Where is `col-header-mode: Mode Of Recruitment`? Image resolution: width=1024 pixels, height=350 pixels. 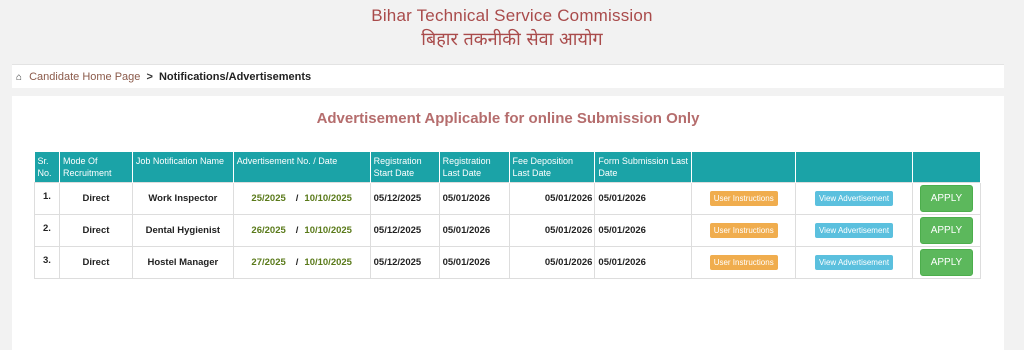
col-header-mode: Mode Of Recruitment is located at coordinates (96, 167).